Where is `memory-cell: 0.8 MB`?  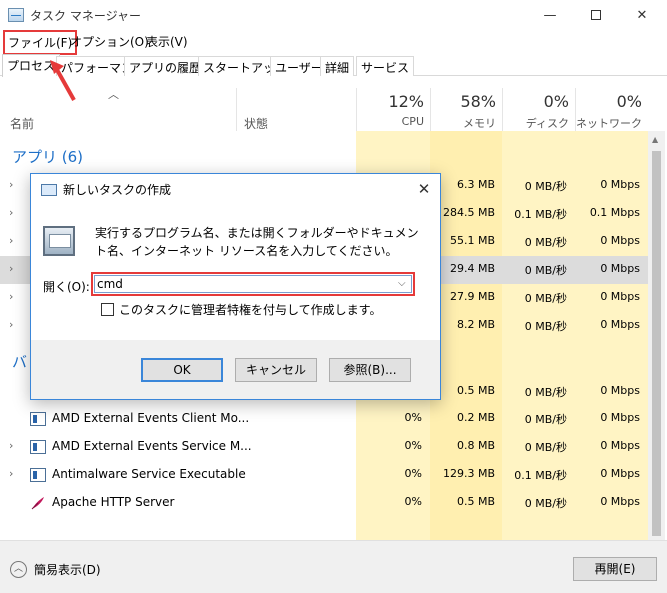
memory-cell: 0.8 MB is located at coordinates (475, 445).